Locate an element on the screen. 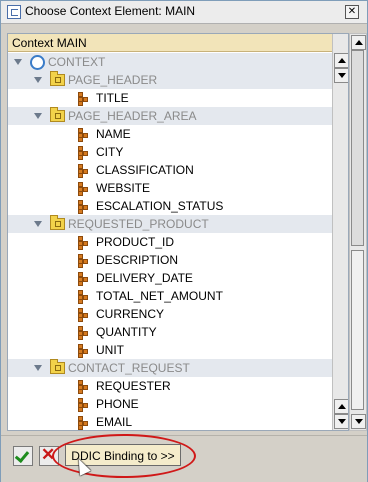 Image resolution: width=368 pixels, height=482 pixels. tree-item-label: REQUESTER is located at coordinates (133, 386).